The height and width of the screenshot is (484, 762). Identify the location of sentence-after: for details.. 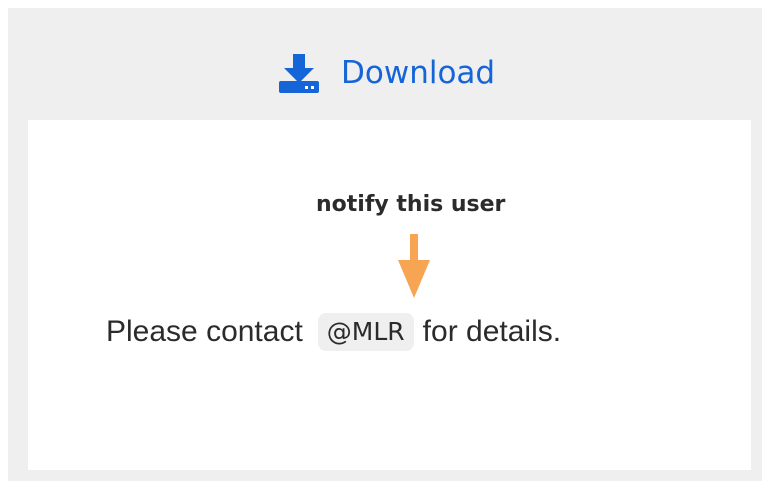
(492, 331).